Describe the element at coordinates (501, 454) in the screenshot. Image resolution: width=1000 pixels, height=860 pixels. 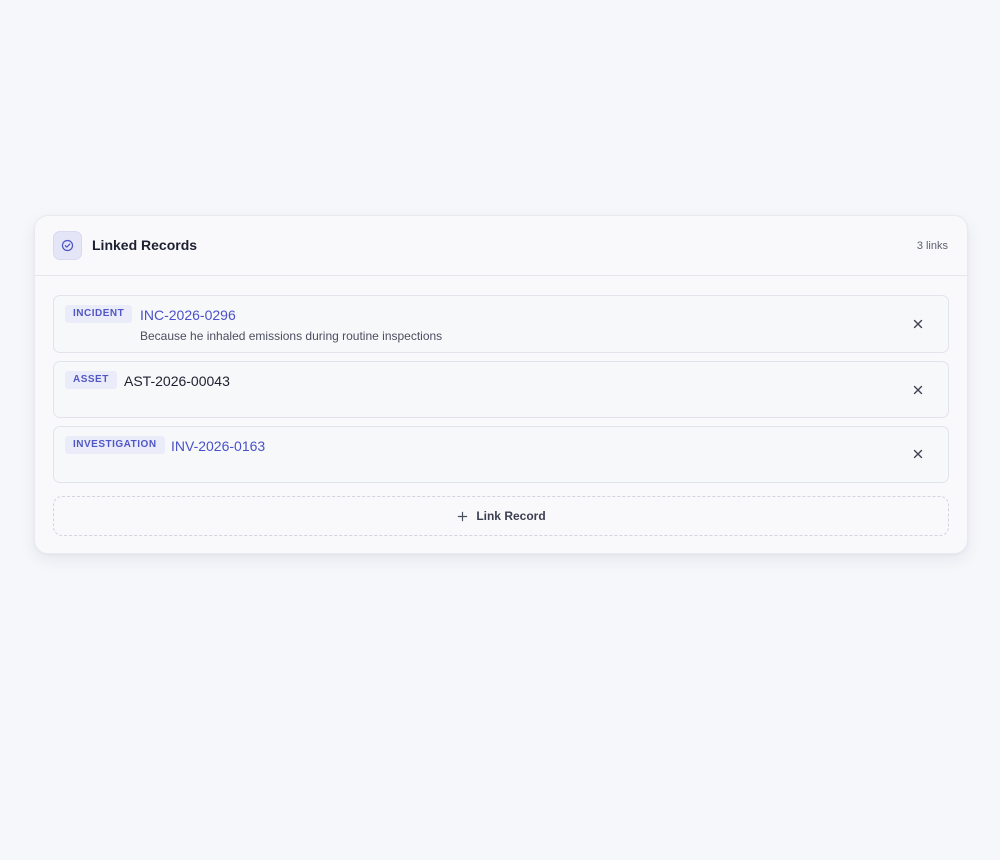
I see `linked-record-investigation: INVESTIGATION INV-2026-0163` at that location.